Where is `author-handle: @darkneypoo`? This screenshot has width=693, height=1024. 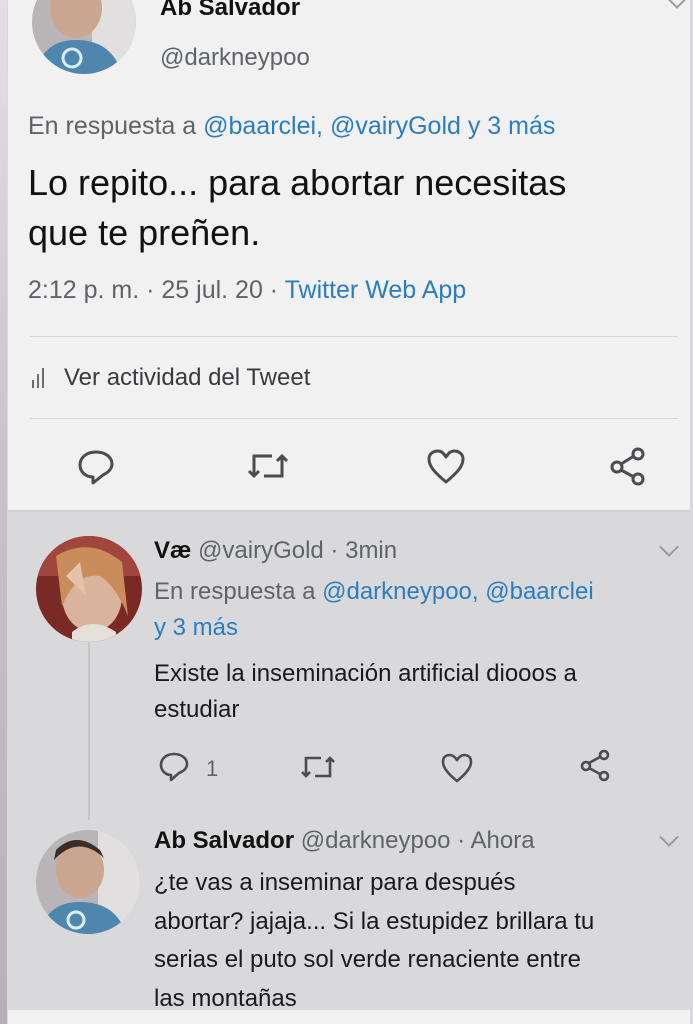 author-handle: @darkneypoo is located at coordinates (235, 58).